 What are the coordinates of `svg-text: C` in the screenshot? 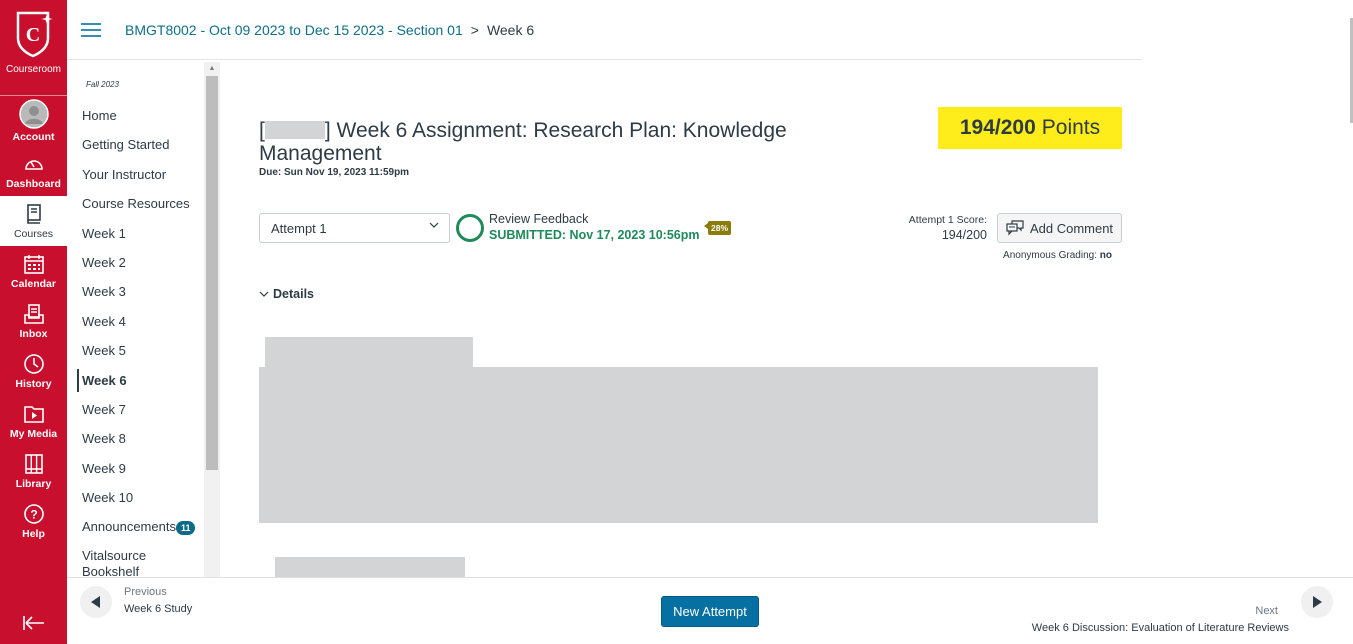 It's located at (32, 35).